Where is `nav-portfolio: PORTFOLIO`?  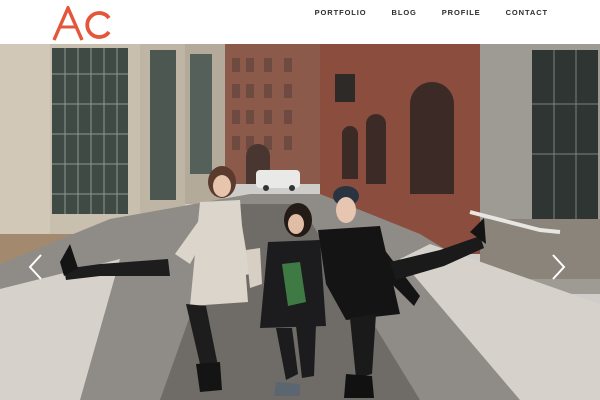 nav-portfolio: PORTFOLIO is located at coordinates (341, 12).